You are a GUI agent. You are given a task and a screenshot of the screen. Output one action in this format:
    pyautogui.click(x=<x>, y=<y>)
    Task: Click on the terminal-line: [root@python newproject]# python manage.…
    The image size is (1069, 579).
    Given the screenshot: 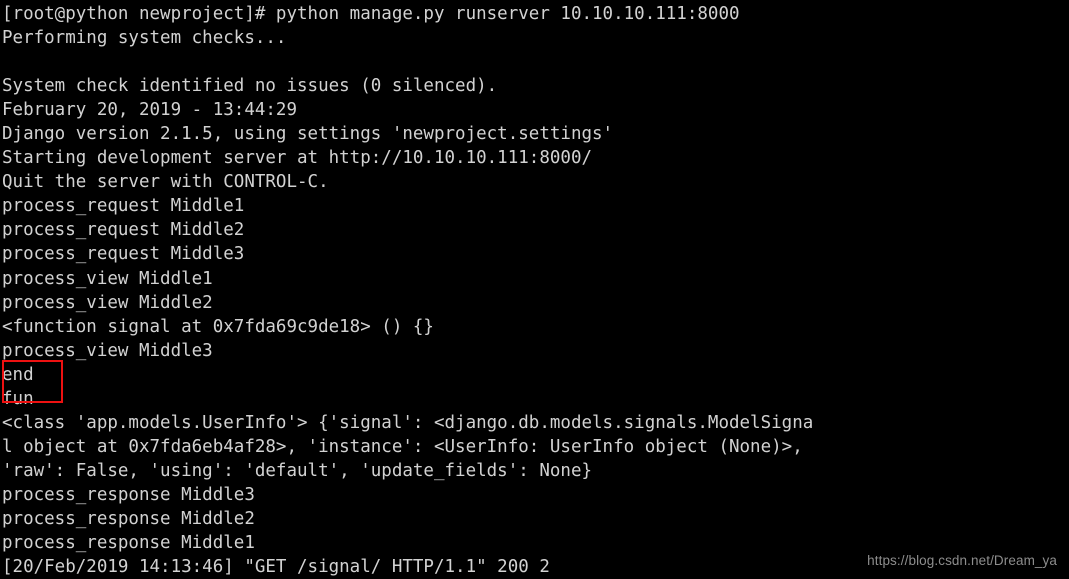 What is the action you would take?
    pyautogui.click(x=371, y=14)
    